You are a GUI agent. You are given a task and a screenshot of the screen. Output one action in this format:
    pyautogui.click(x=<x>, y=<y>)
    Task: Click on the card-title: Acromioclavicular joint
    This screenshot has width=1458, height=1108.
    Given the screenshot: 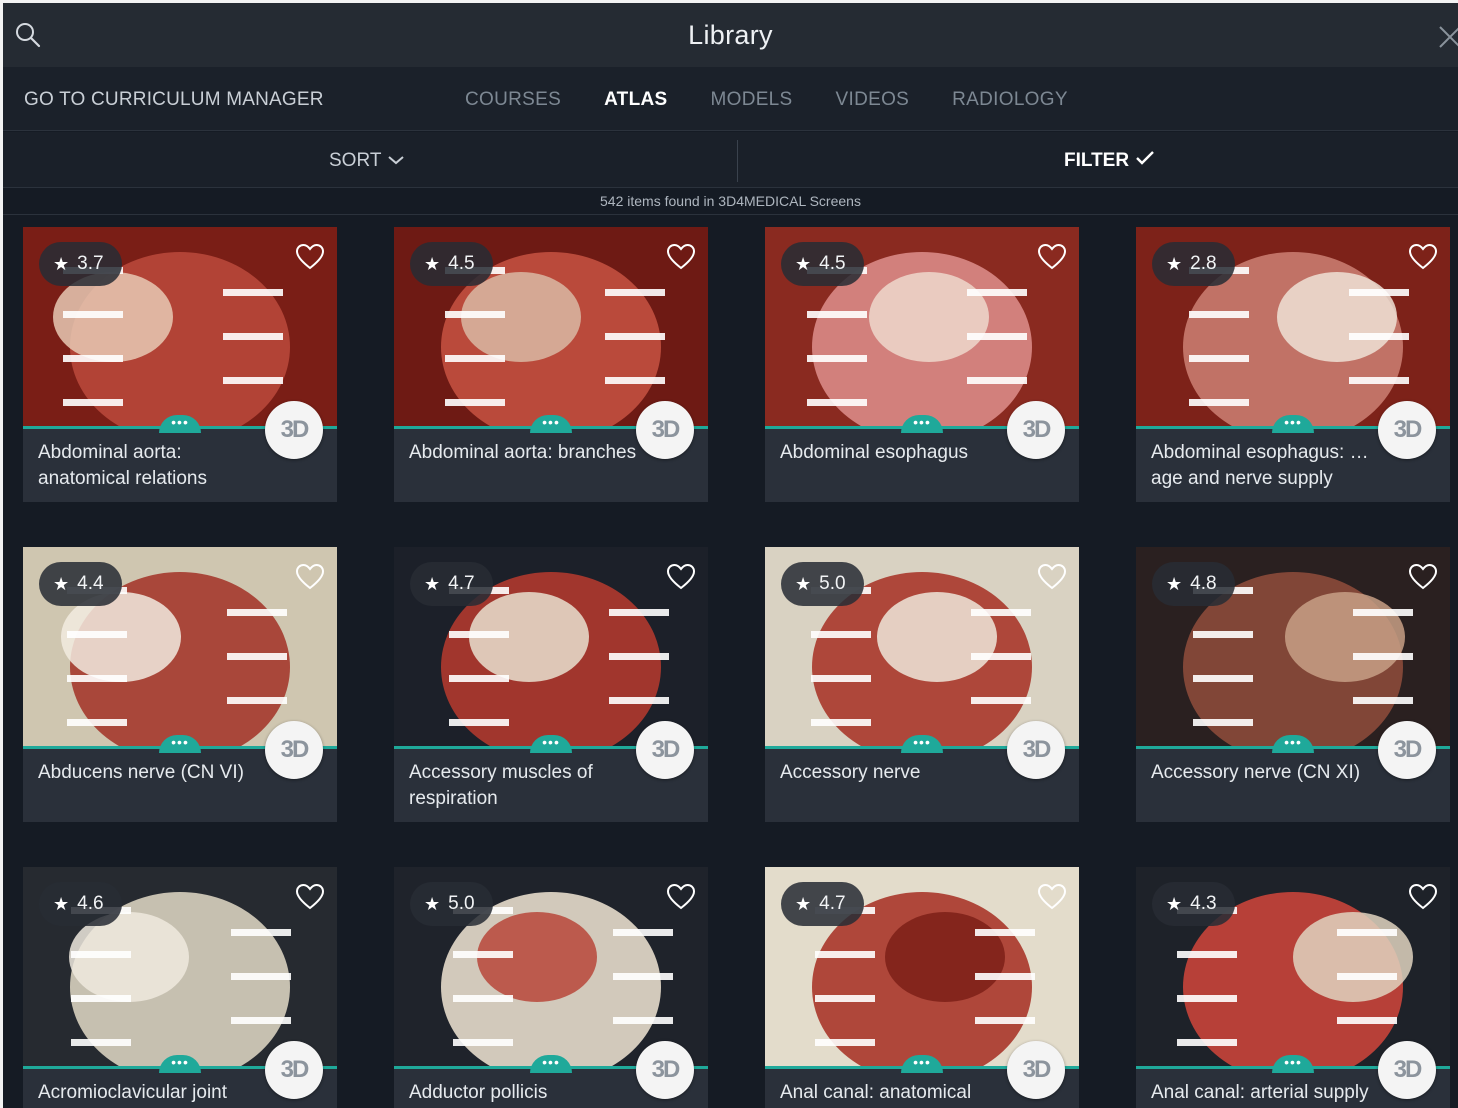 What is the action you would take?
    pyautogui.click(x=133, y=1092)
    